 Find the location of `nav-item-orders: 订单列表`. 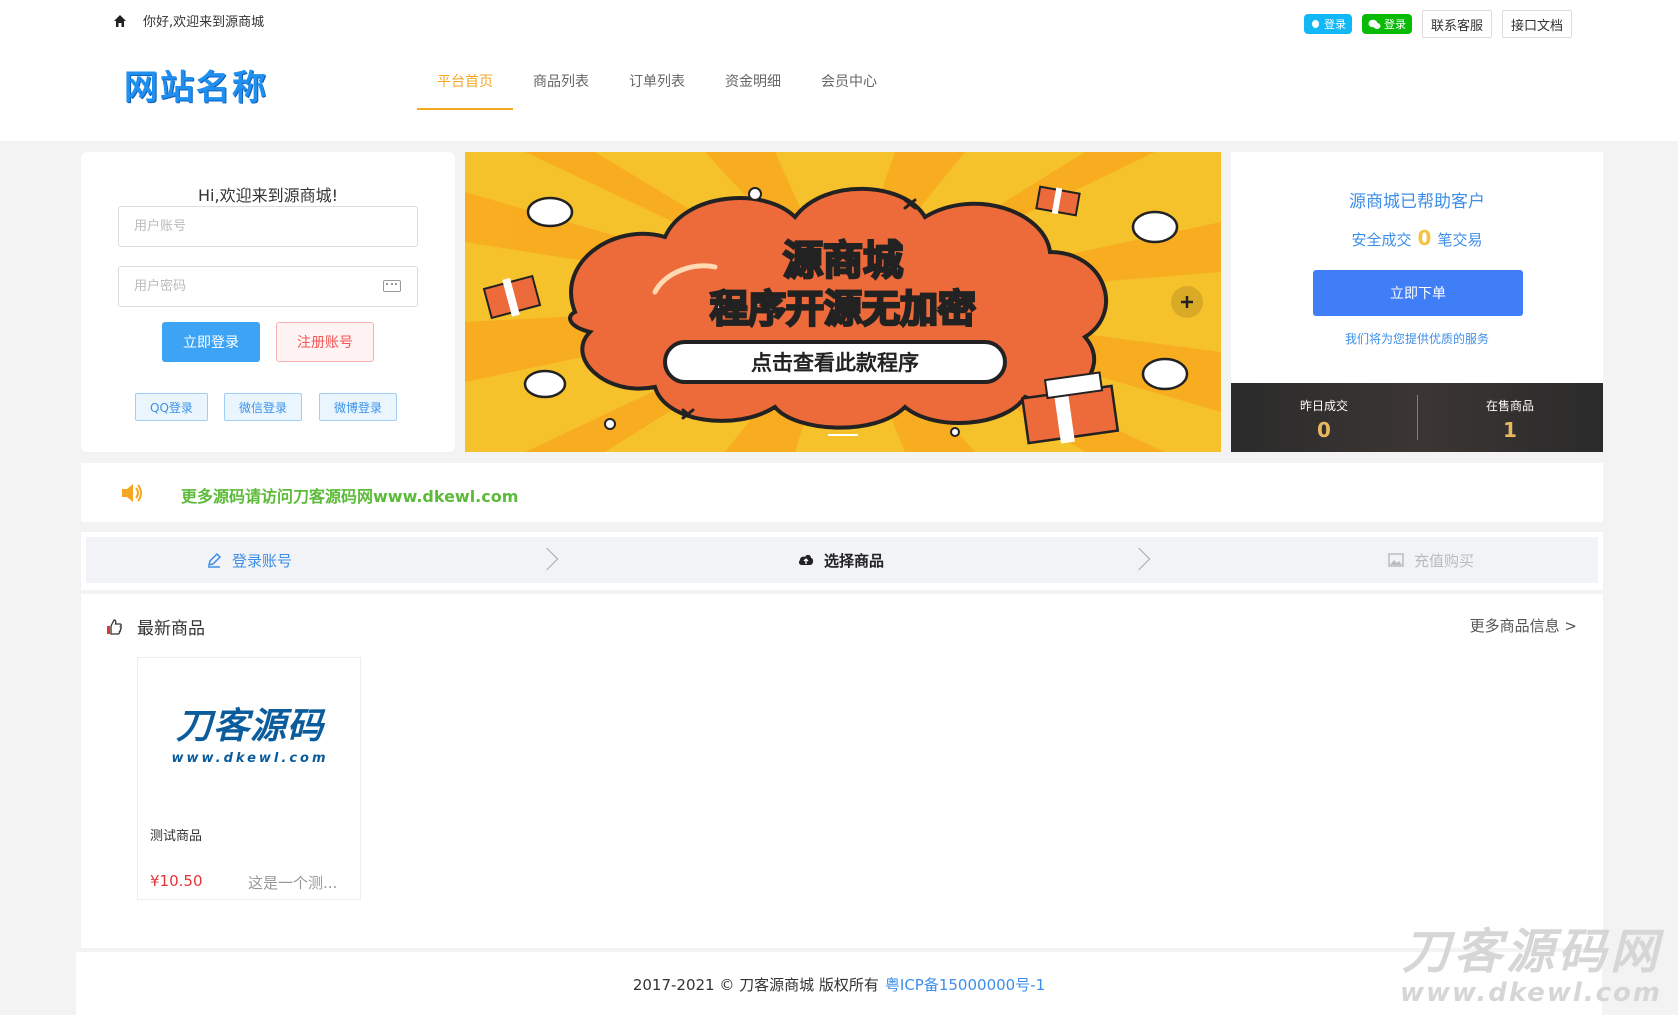

nav-item-orders: 订单列表 is located at coordinates (657, 85).